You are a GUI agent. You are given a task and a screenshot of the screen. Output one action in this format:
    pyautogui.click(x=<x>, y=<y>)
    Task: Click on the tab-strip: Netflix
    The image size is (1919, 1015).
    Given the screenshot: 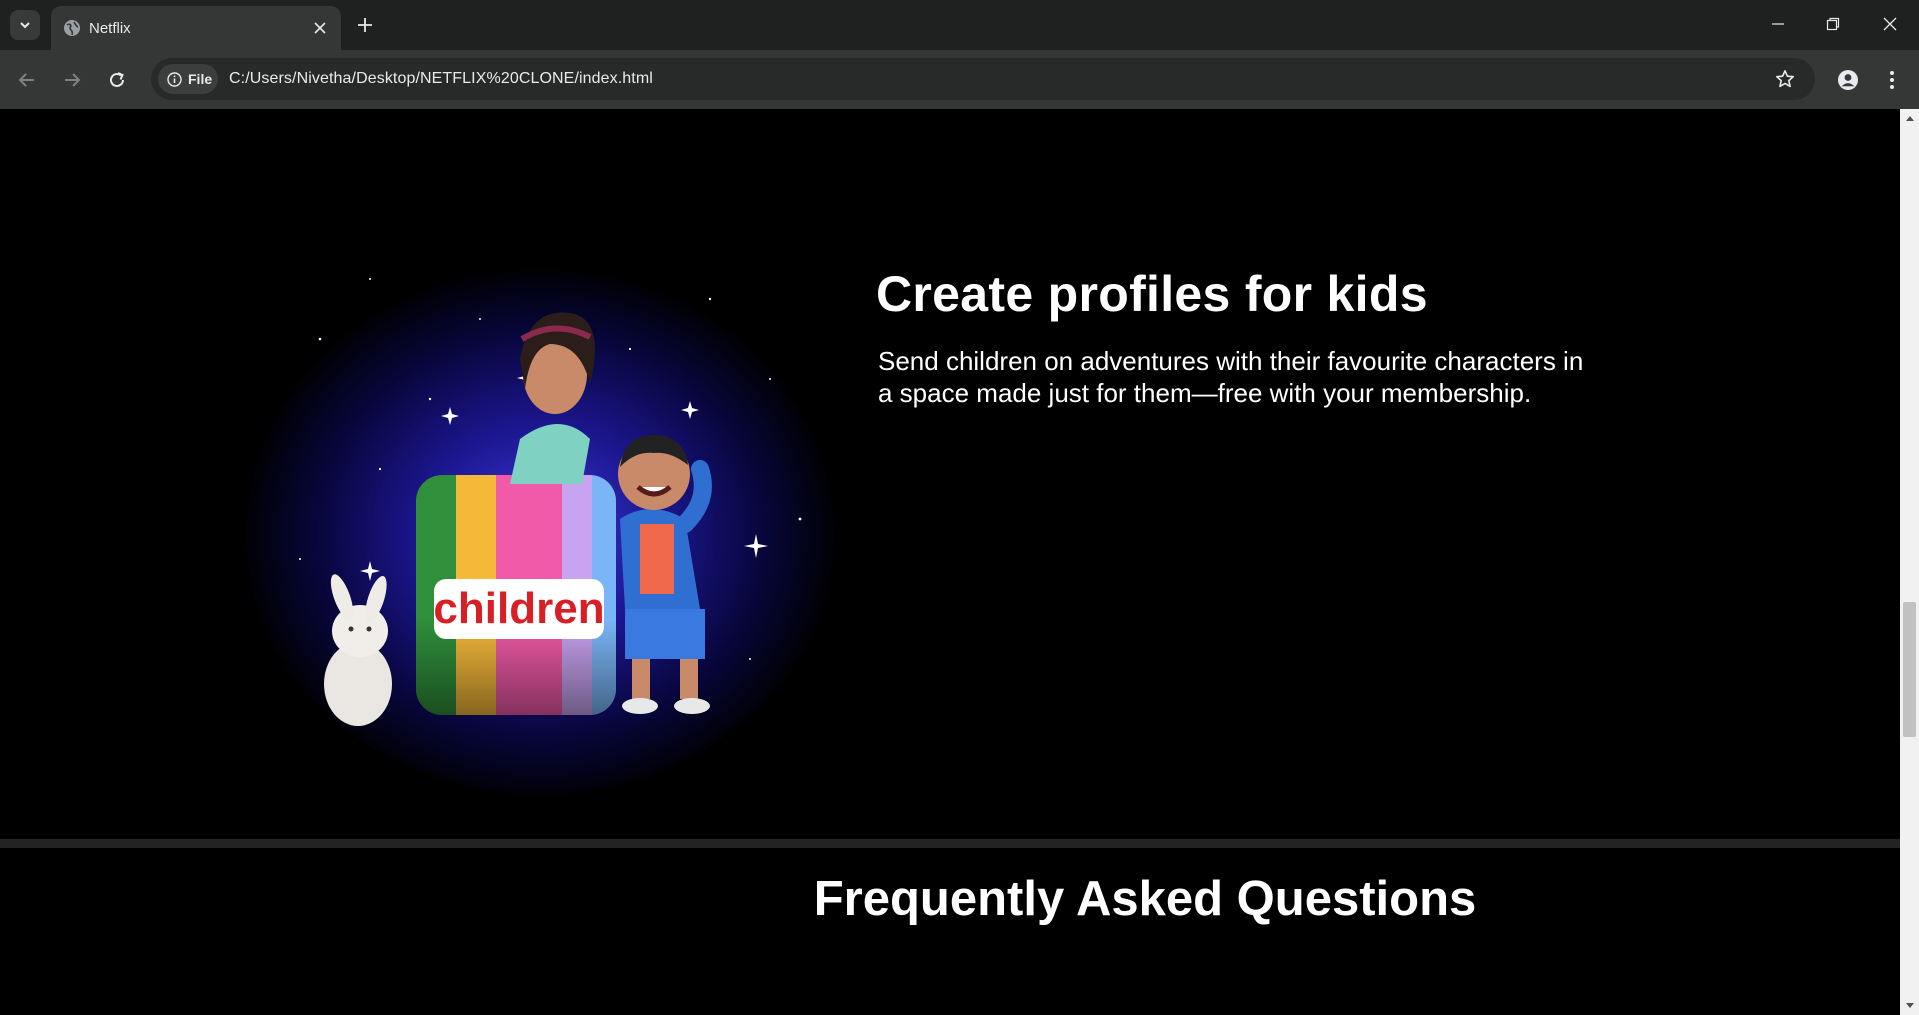 What is the action you would take?
    pyautogui.click(x=959, y=25)
    